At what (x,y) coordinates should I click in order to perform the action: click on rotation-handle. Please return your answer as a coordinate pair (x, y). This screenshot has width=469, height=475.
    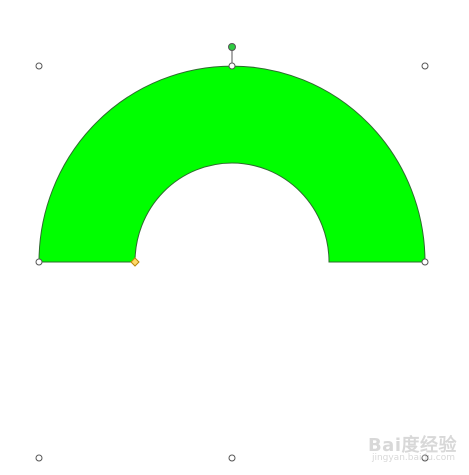
    Looking at the image, I should click on (232, 47).